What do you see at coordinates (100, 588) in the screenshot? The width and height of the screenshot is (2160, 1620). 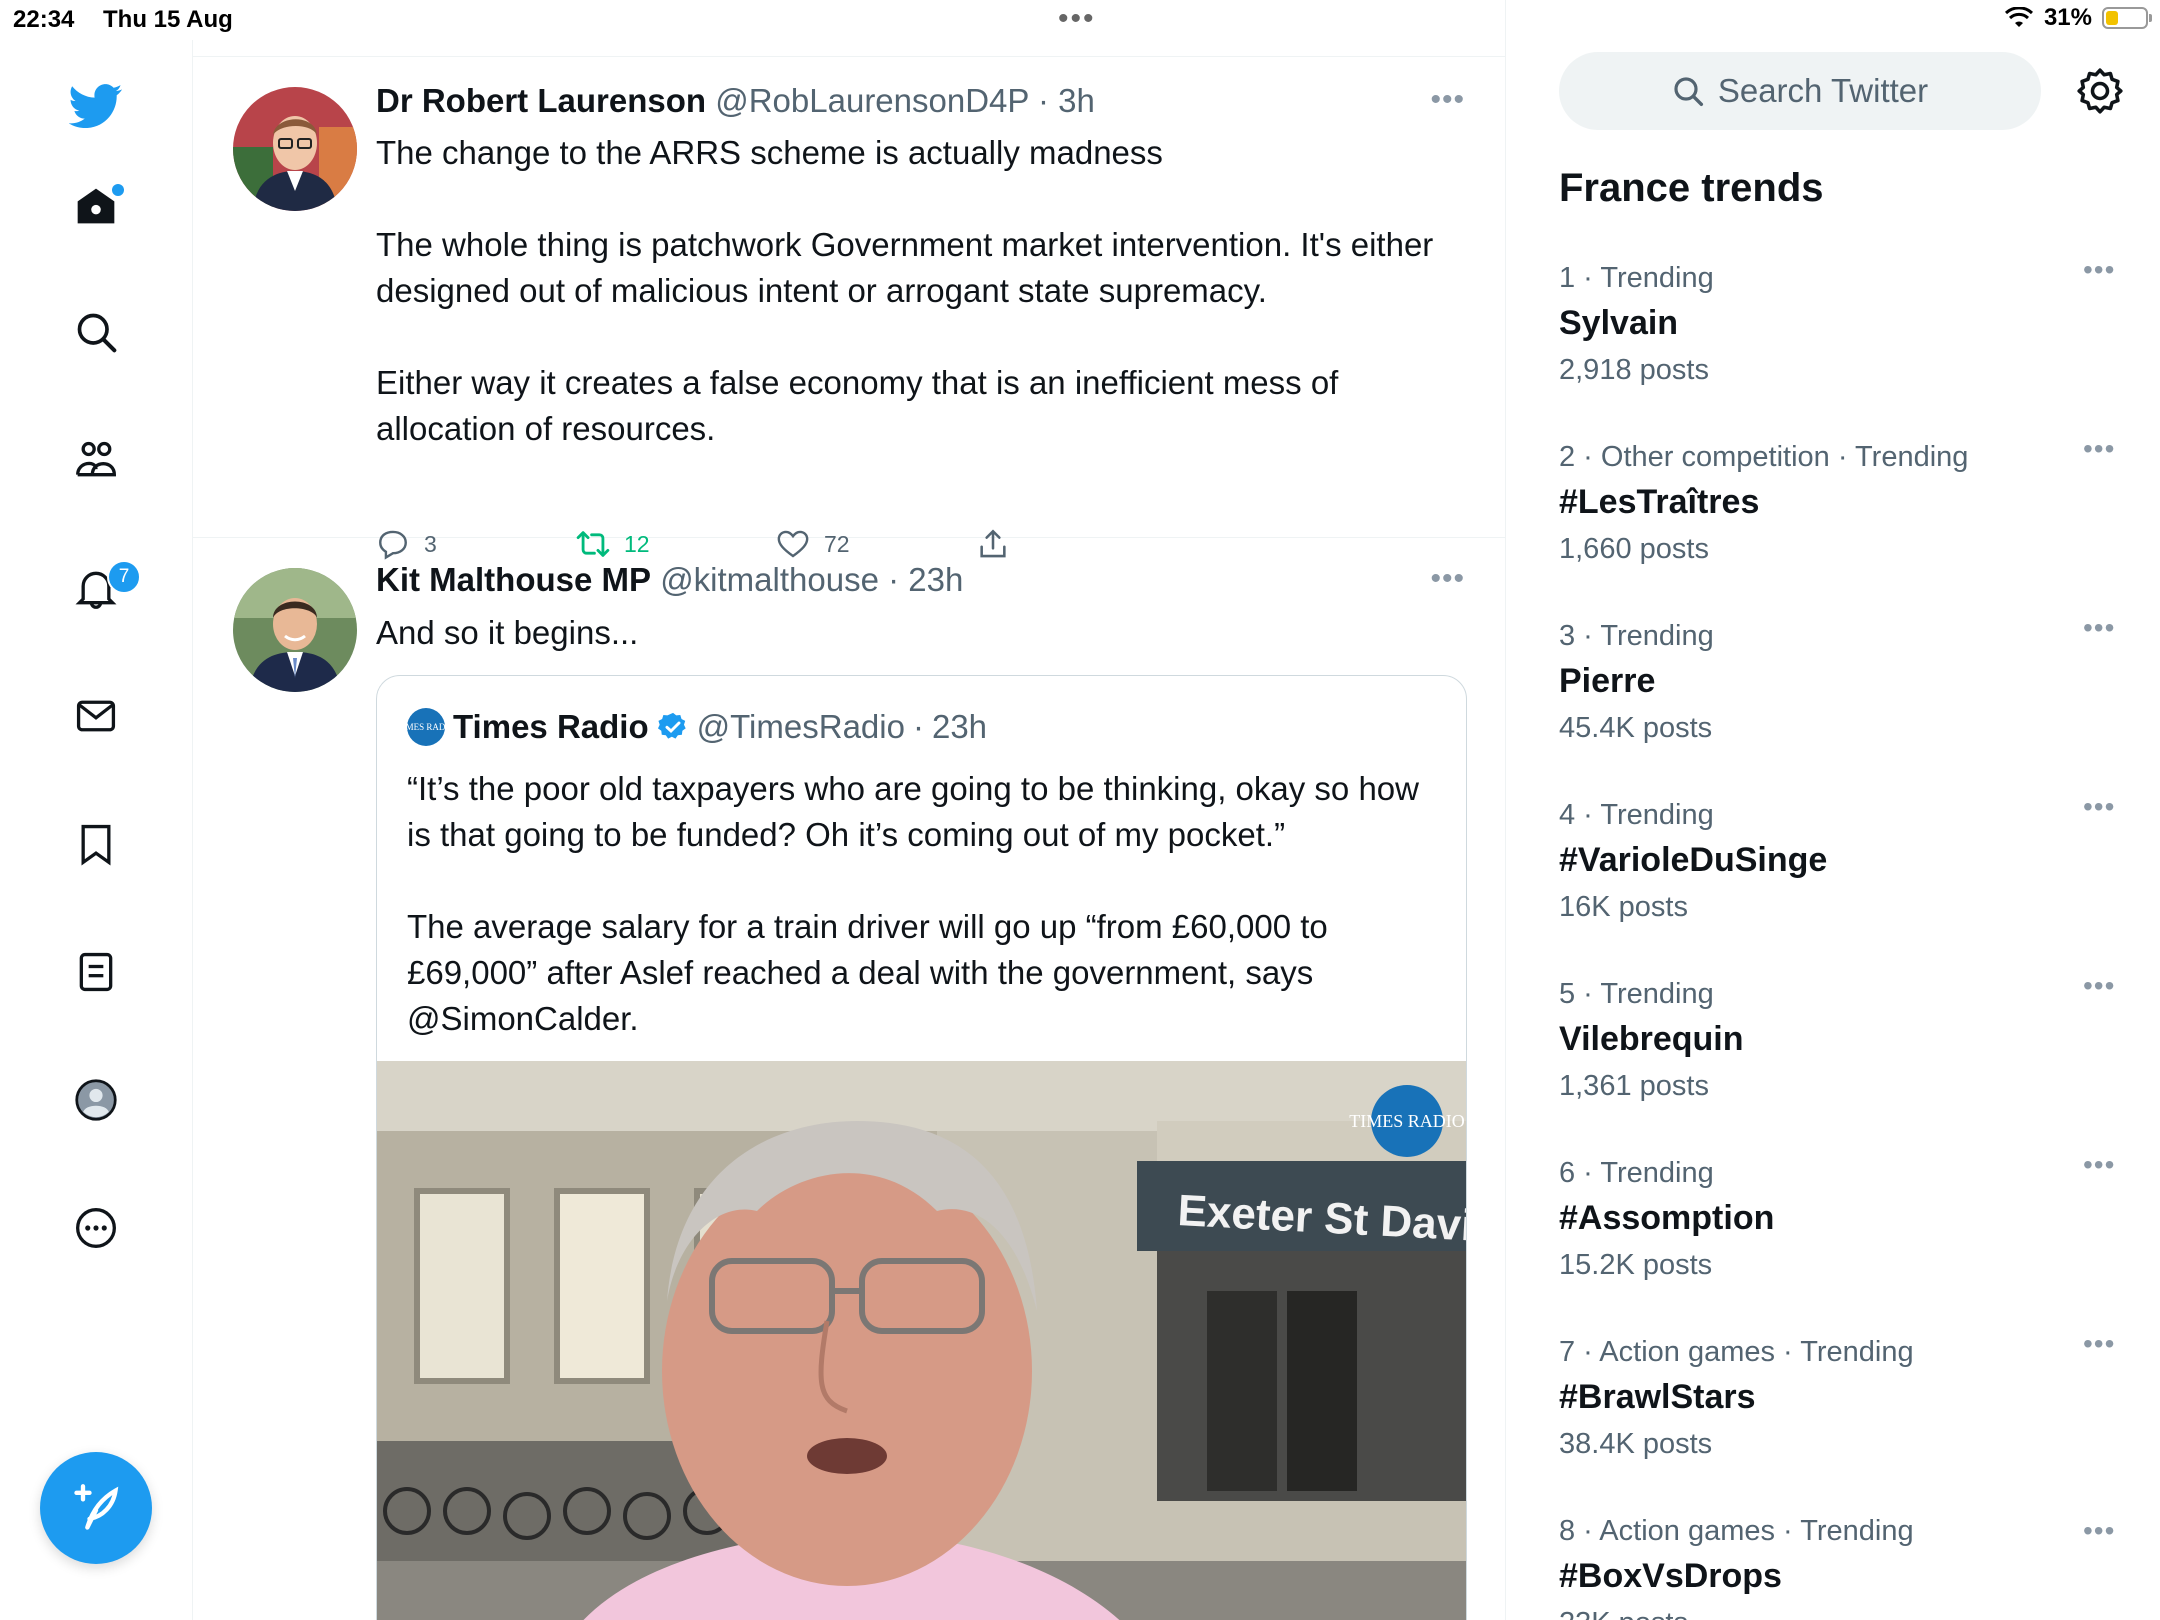 I see `notifications-bell-icon: 7` at bounding box center [100, 588].